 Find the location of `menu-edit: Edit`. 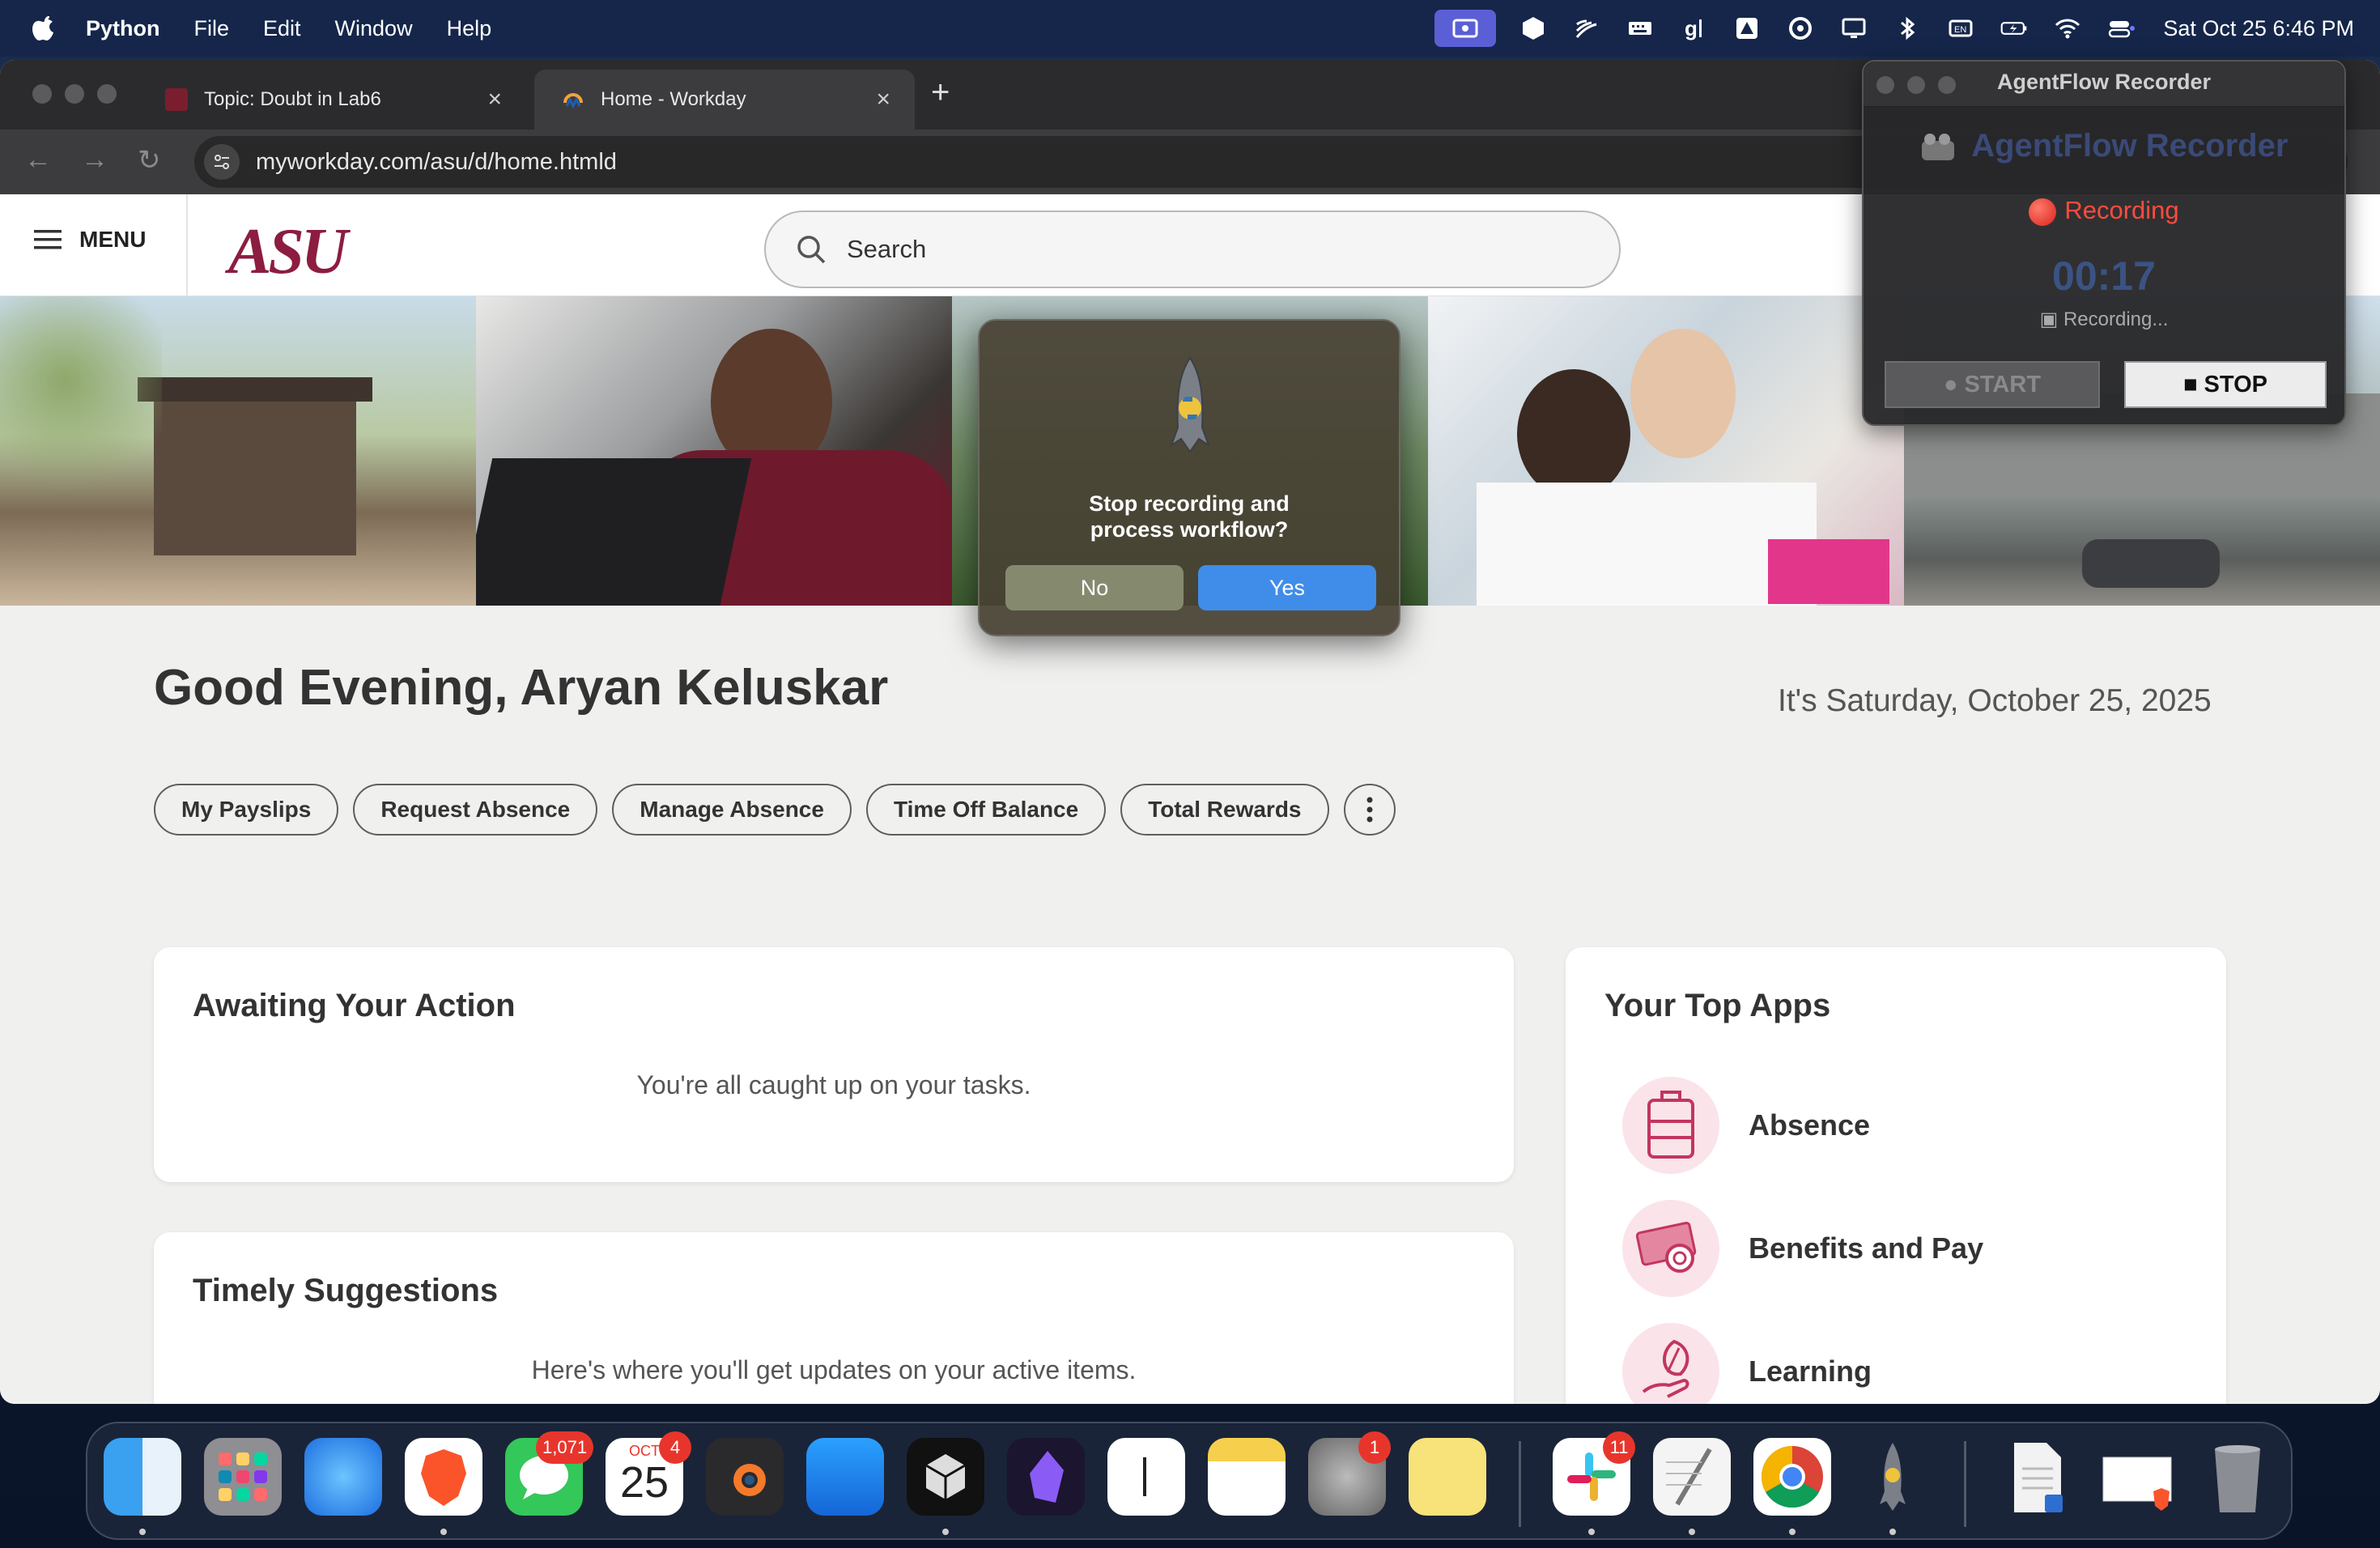

menu-edit: Edit is located at coordinates (282, 29).